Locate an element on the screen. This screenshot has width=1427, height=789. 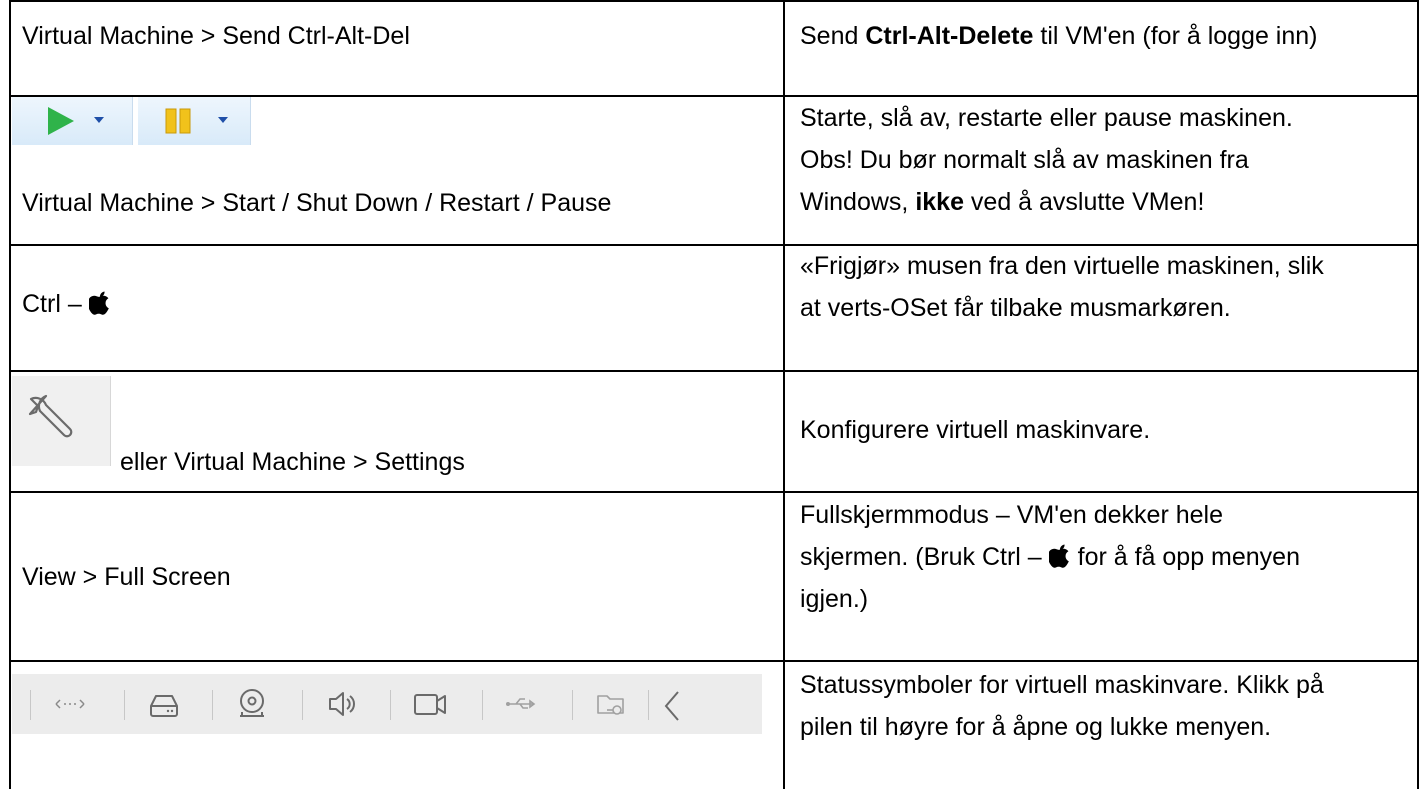
row5-right-line1: Fullskjermmodus – VM'en dekker hele is located at coordinates (1011, 515).